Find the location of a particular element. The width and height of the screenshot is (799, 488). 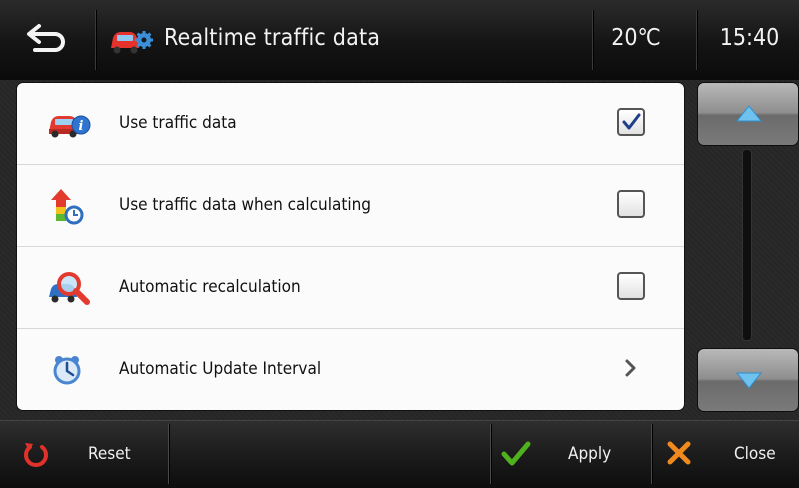

arrow-up-icon is located at coordinates (749, 113).